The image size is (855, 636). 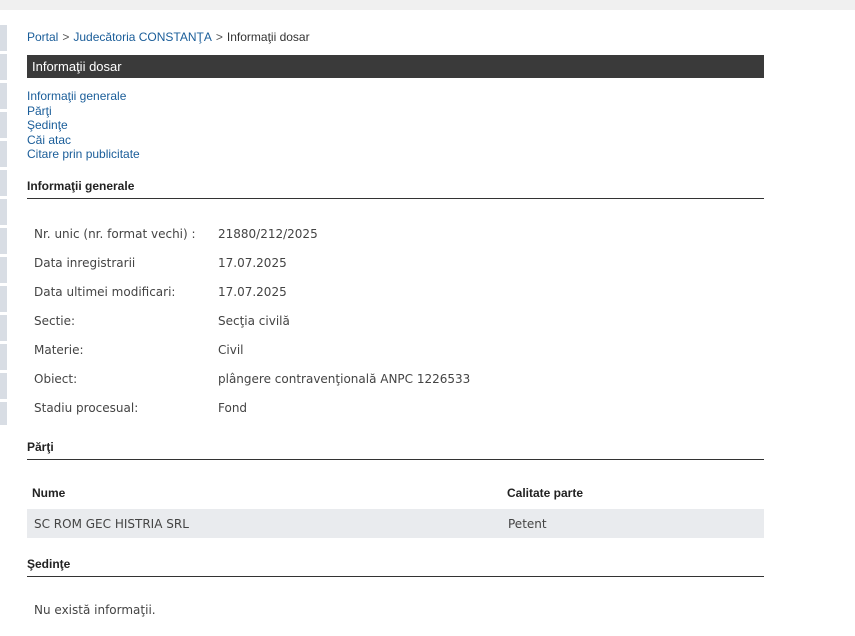 What do you see at coordinates (85, 263) in the screenshot?
I see `info-label: Data inregistrarii` at bounding box center [85, 263].